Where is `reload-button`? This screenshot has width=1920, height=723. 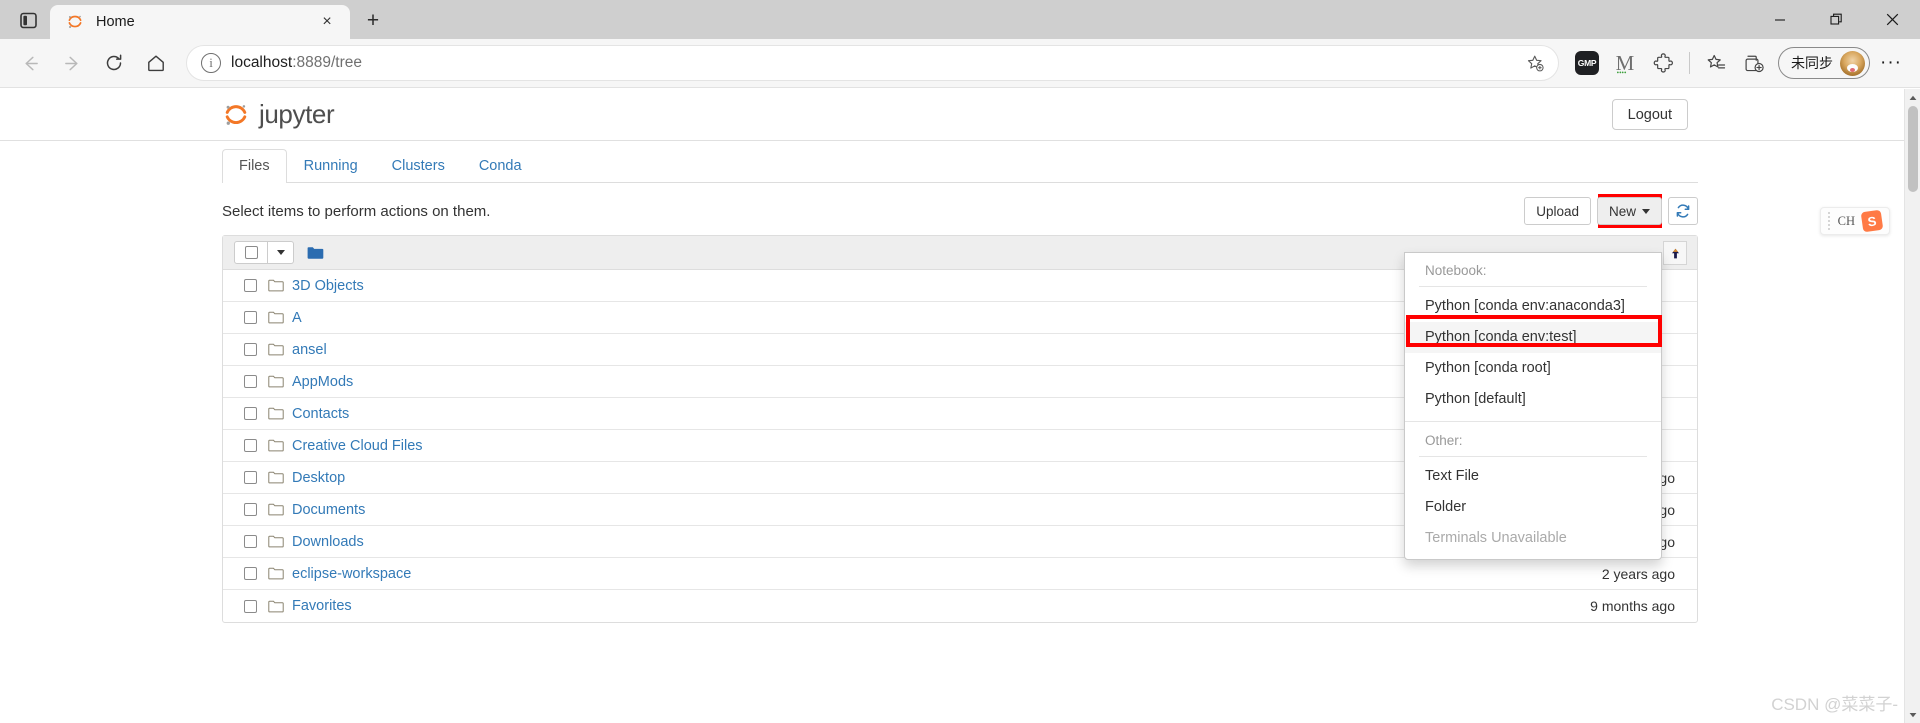
reload-button is located at coordinates (114, 63).